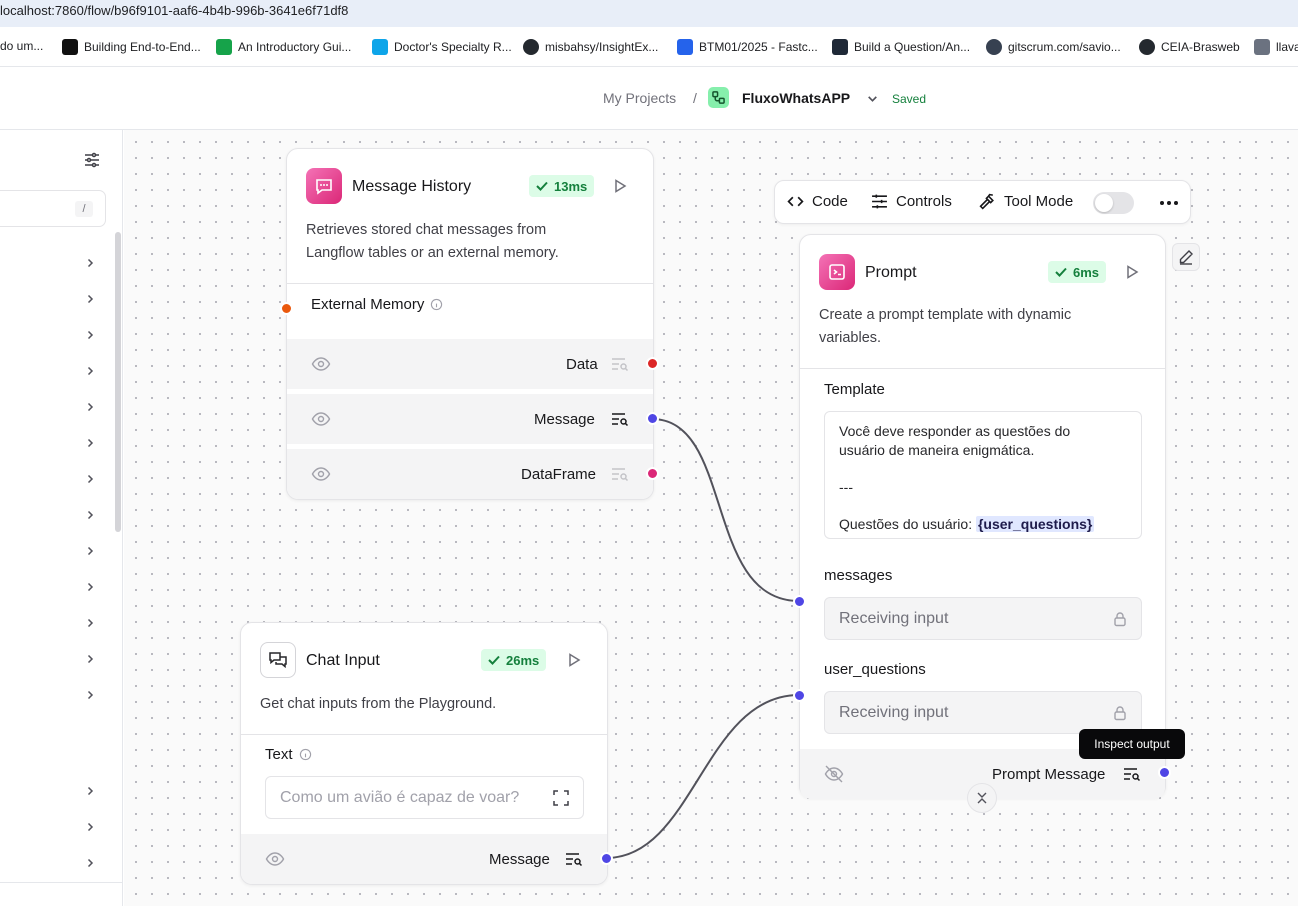 Image resolution: width=1298 pixels, height=906 pixels. I want to click on messages-value: Receiving input, so click(894, 618).